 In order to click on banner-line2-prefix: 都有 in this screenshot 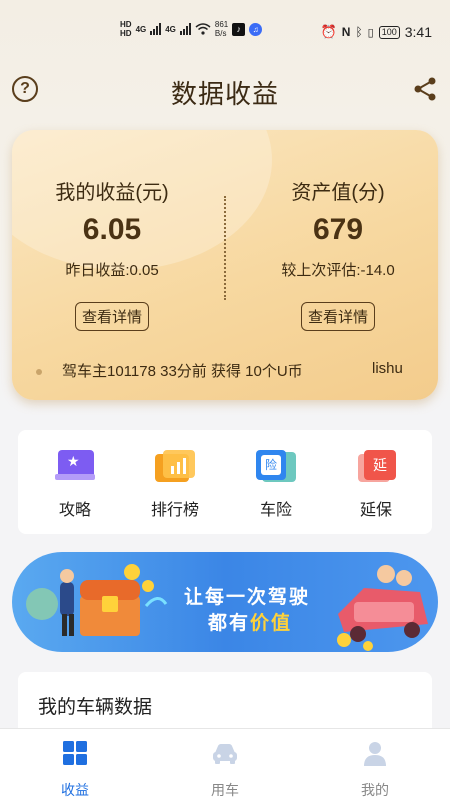, I will do `click(229, 623)`.